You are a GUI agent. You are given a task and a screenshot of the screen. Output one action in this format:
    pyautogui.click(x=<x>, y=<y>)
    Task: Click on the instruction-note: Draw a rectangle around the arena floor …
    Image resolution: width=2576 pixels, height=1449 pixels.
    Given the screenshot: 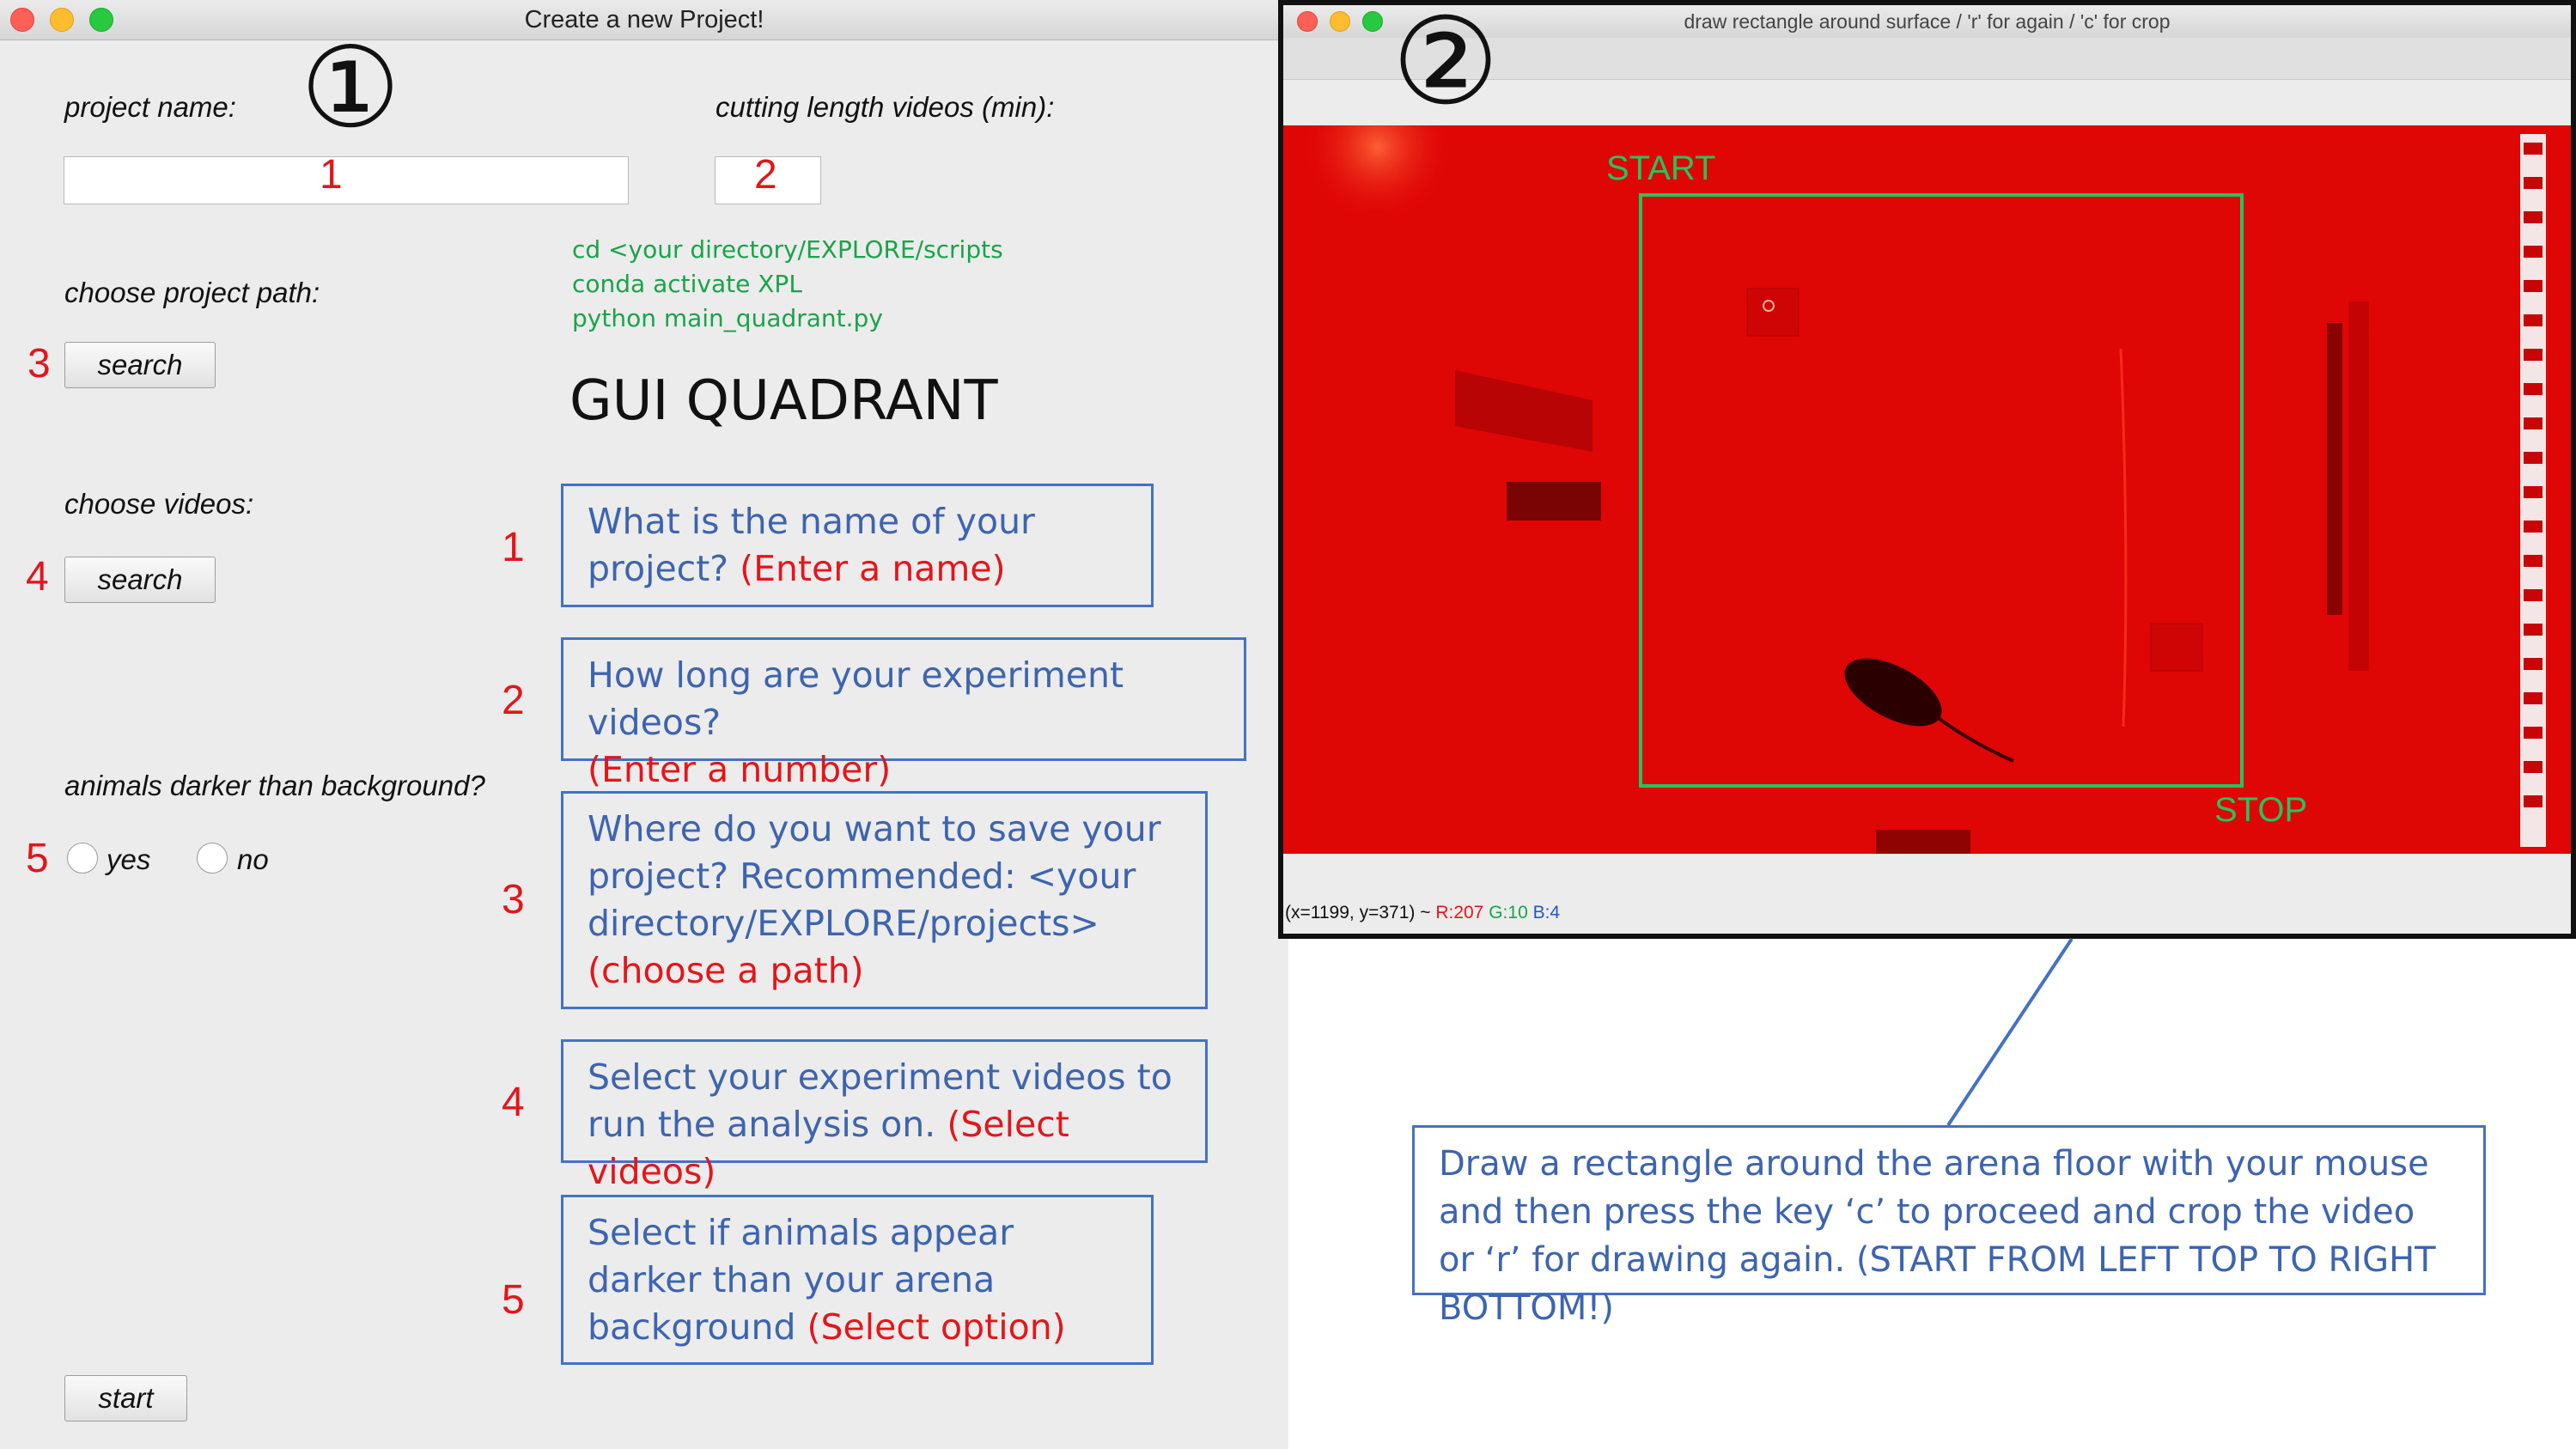 What is the action you would take?
    pyautogui.click(x=1949, y=1226)
    